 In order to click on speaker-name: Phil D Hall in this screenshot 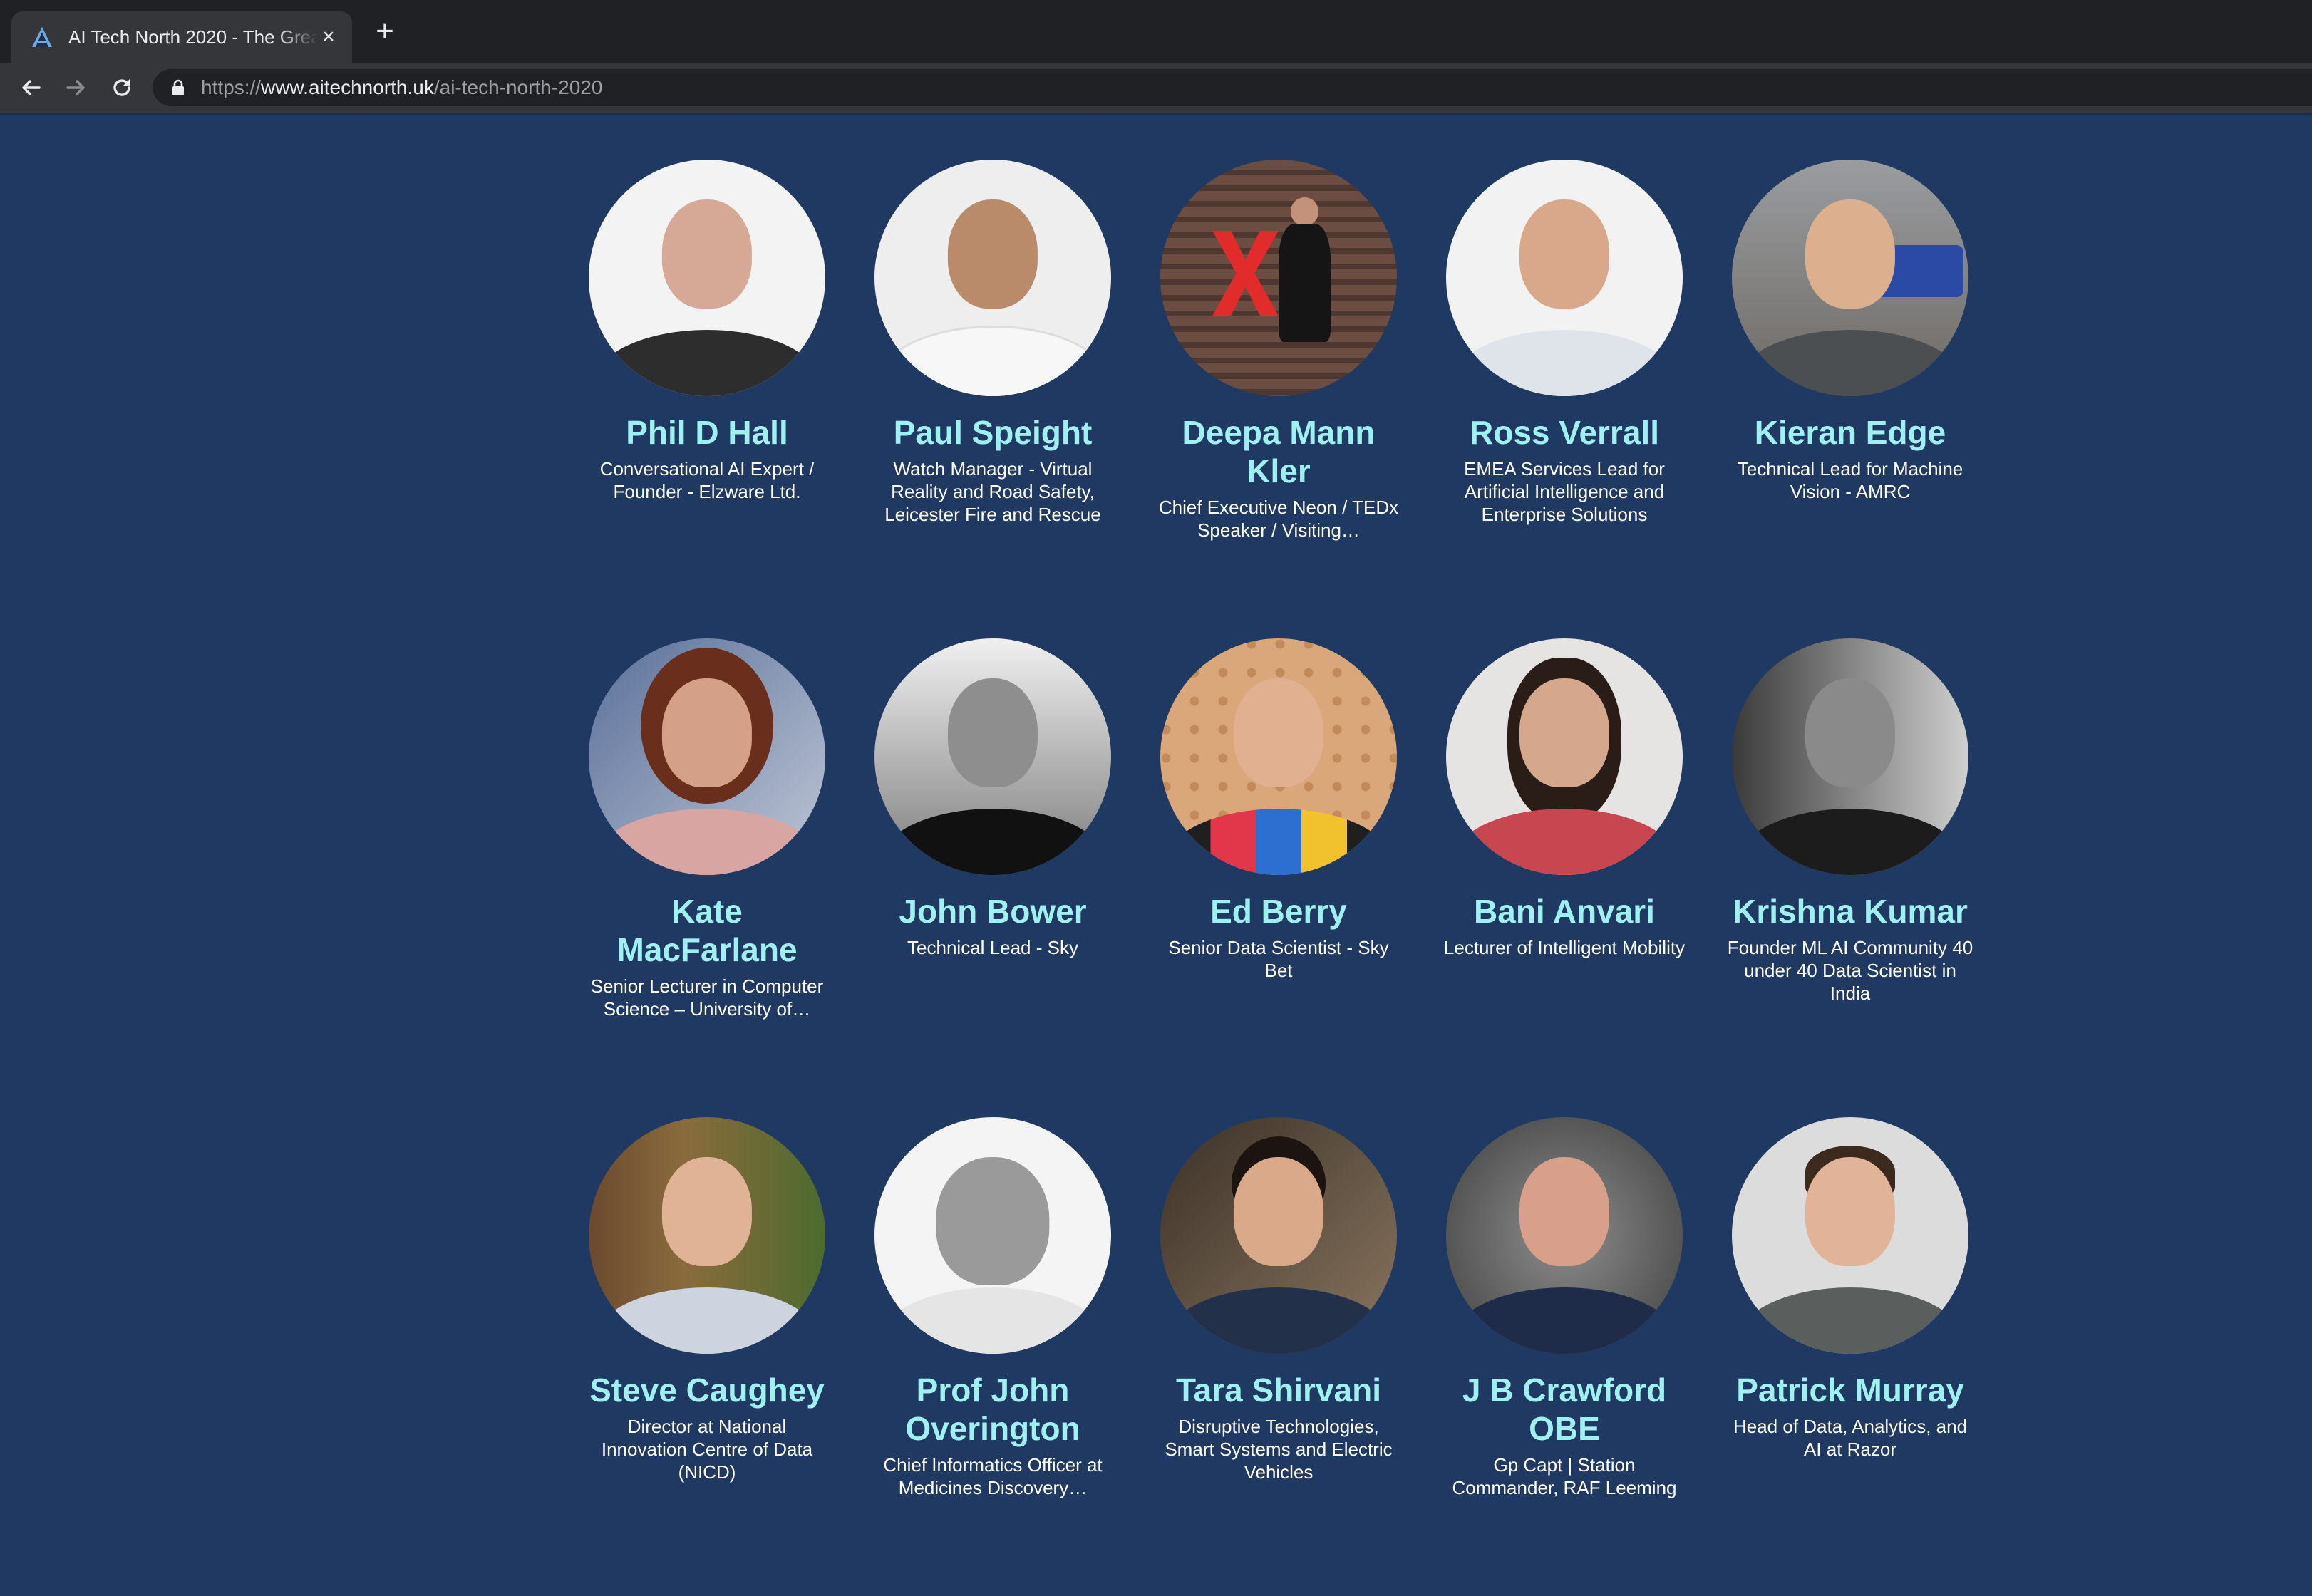, I will do `click(707, 432)`.